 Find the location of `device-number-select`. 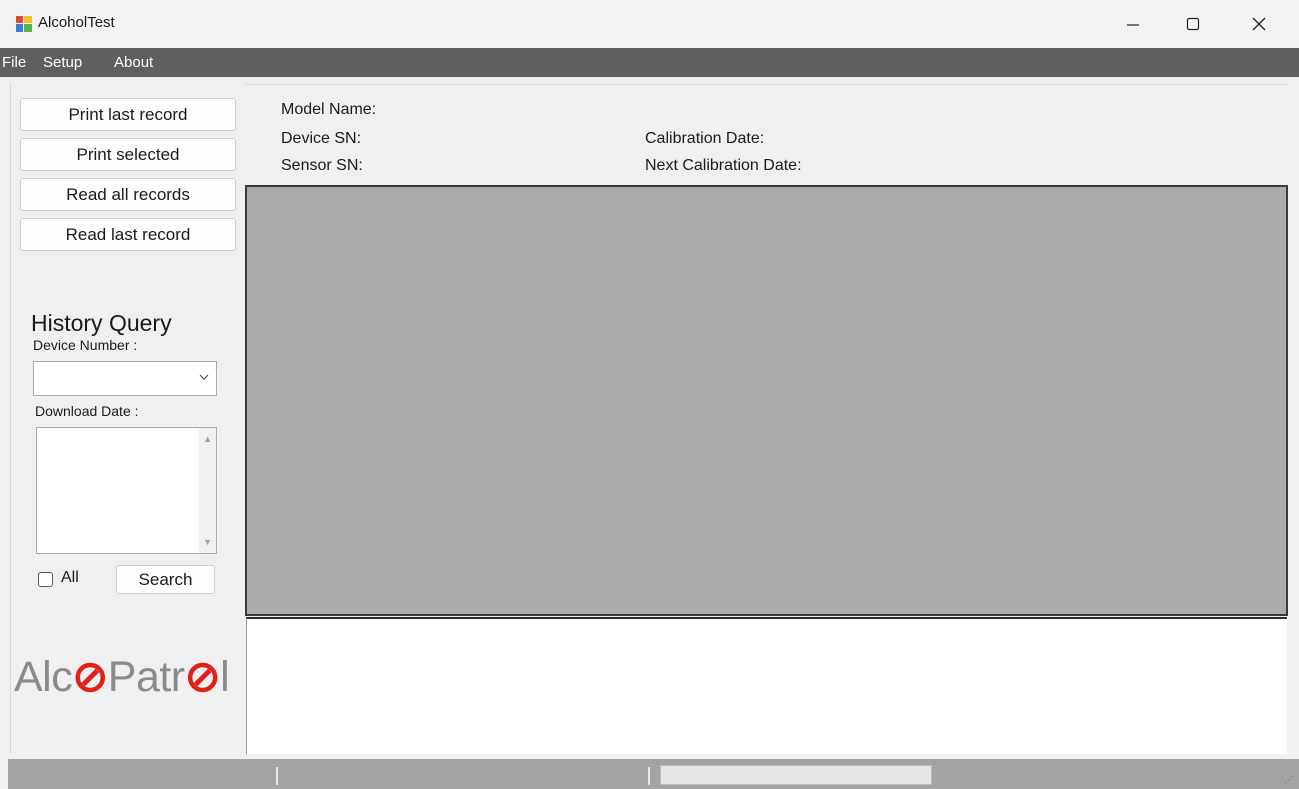

device-number-select is located at coordinates (125, 378).